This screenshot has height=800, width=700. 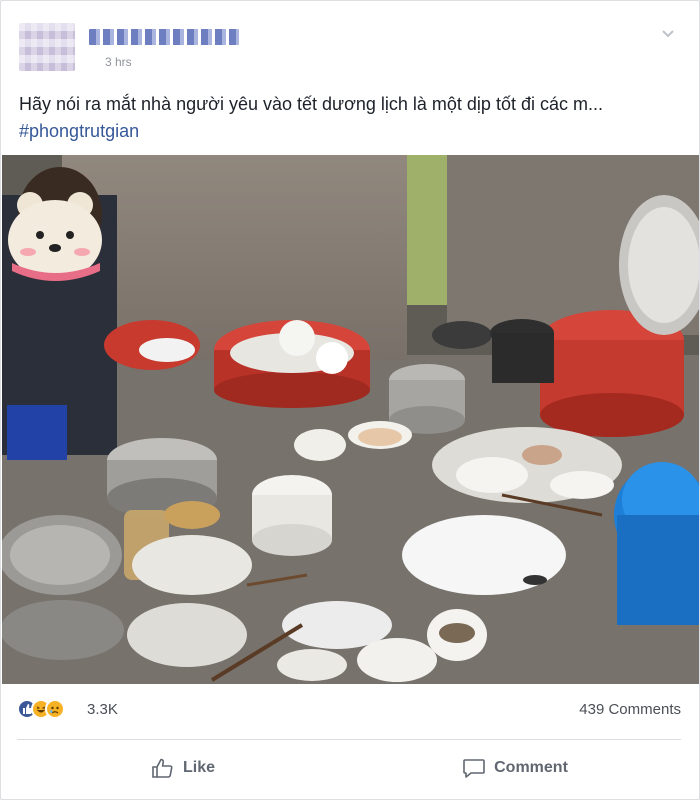 What do you see at coordinates (102, 709) in the screenshot?
I see `reaction-count: 3.3K` at bounding box center [102, 709].